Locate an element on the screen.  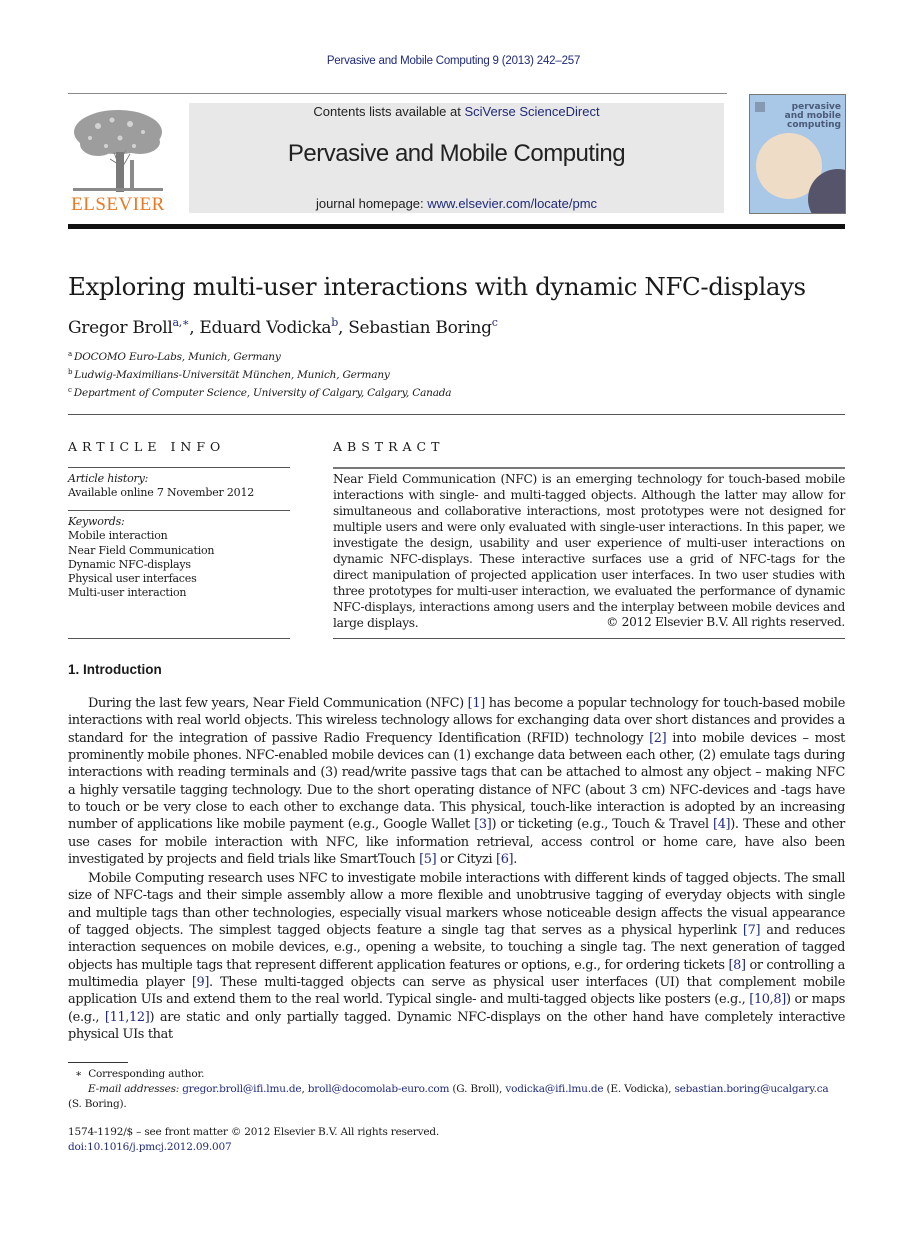
email-owner: (E. Vodicka), is located at coordinates (639, 1089).